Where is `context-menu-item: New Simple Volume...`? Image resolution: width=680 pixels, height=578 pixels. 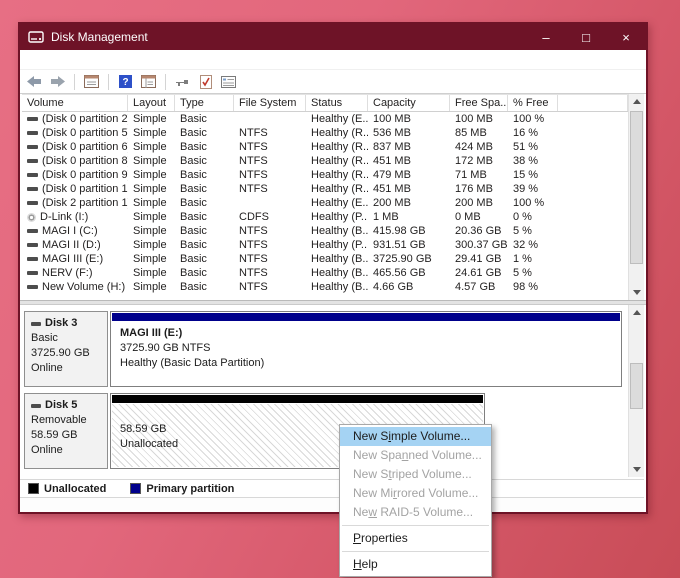 context-menu-item: New Simple Volume... is located at coordinates (415, 436).